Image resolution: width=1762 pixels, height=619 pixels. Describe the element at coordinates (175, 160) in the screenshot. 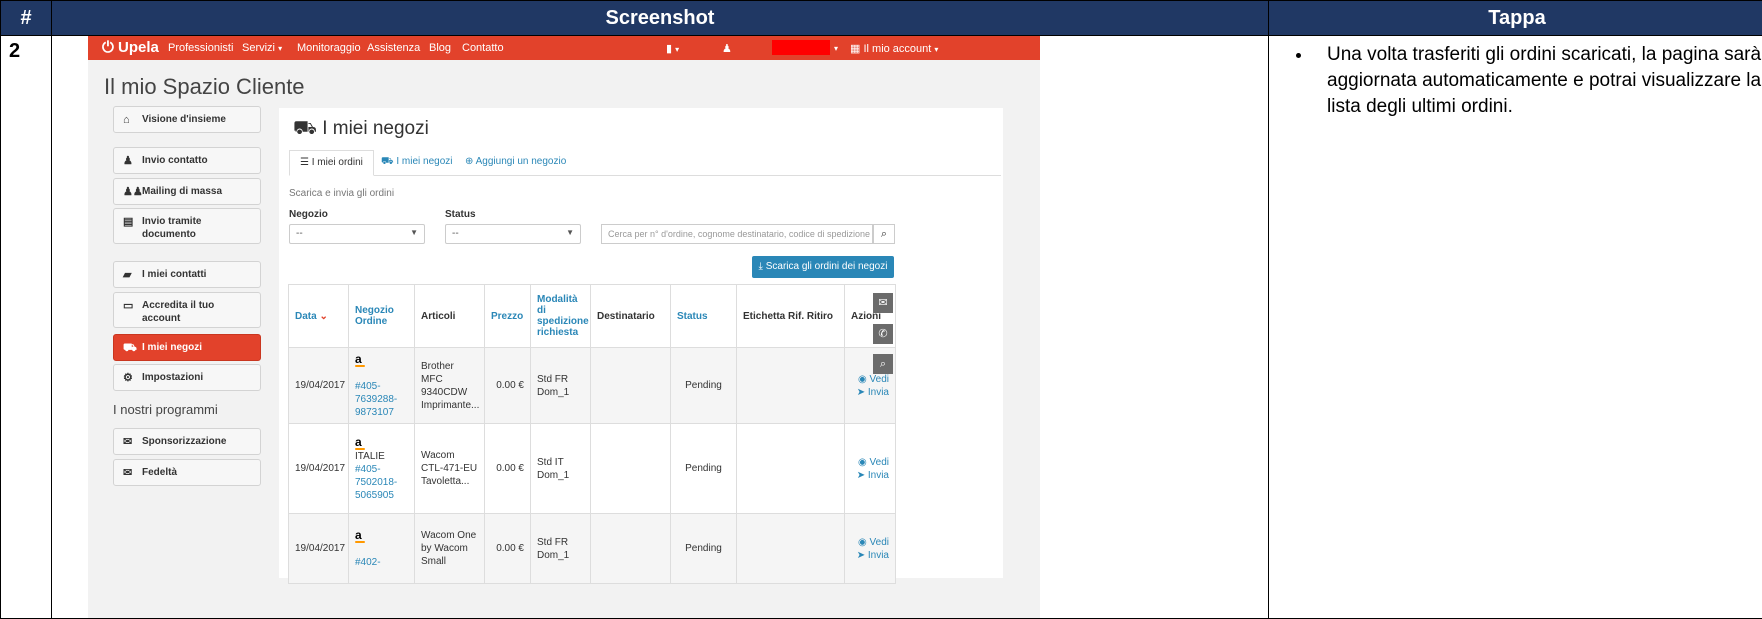

I see `sidebar-item-label: Invio contatto` at that location.